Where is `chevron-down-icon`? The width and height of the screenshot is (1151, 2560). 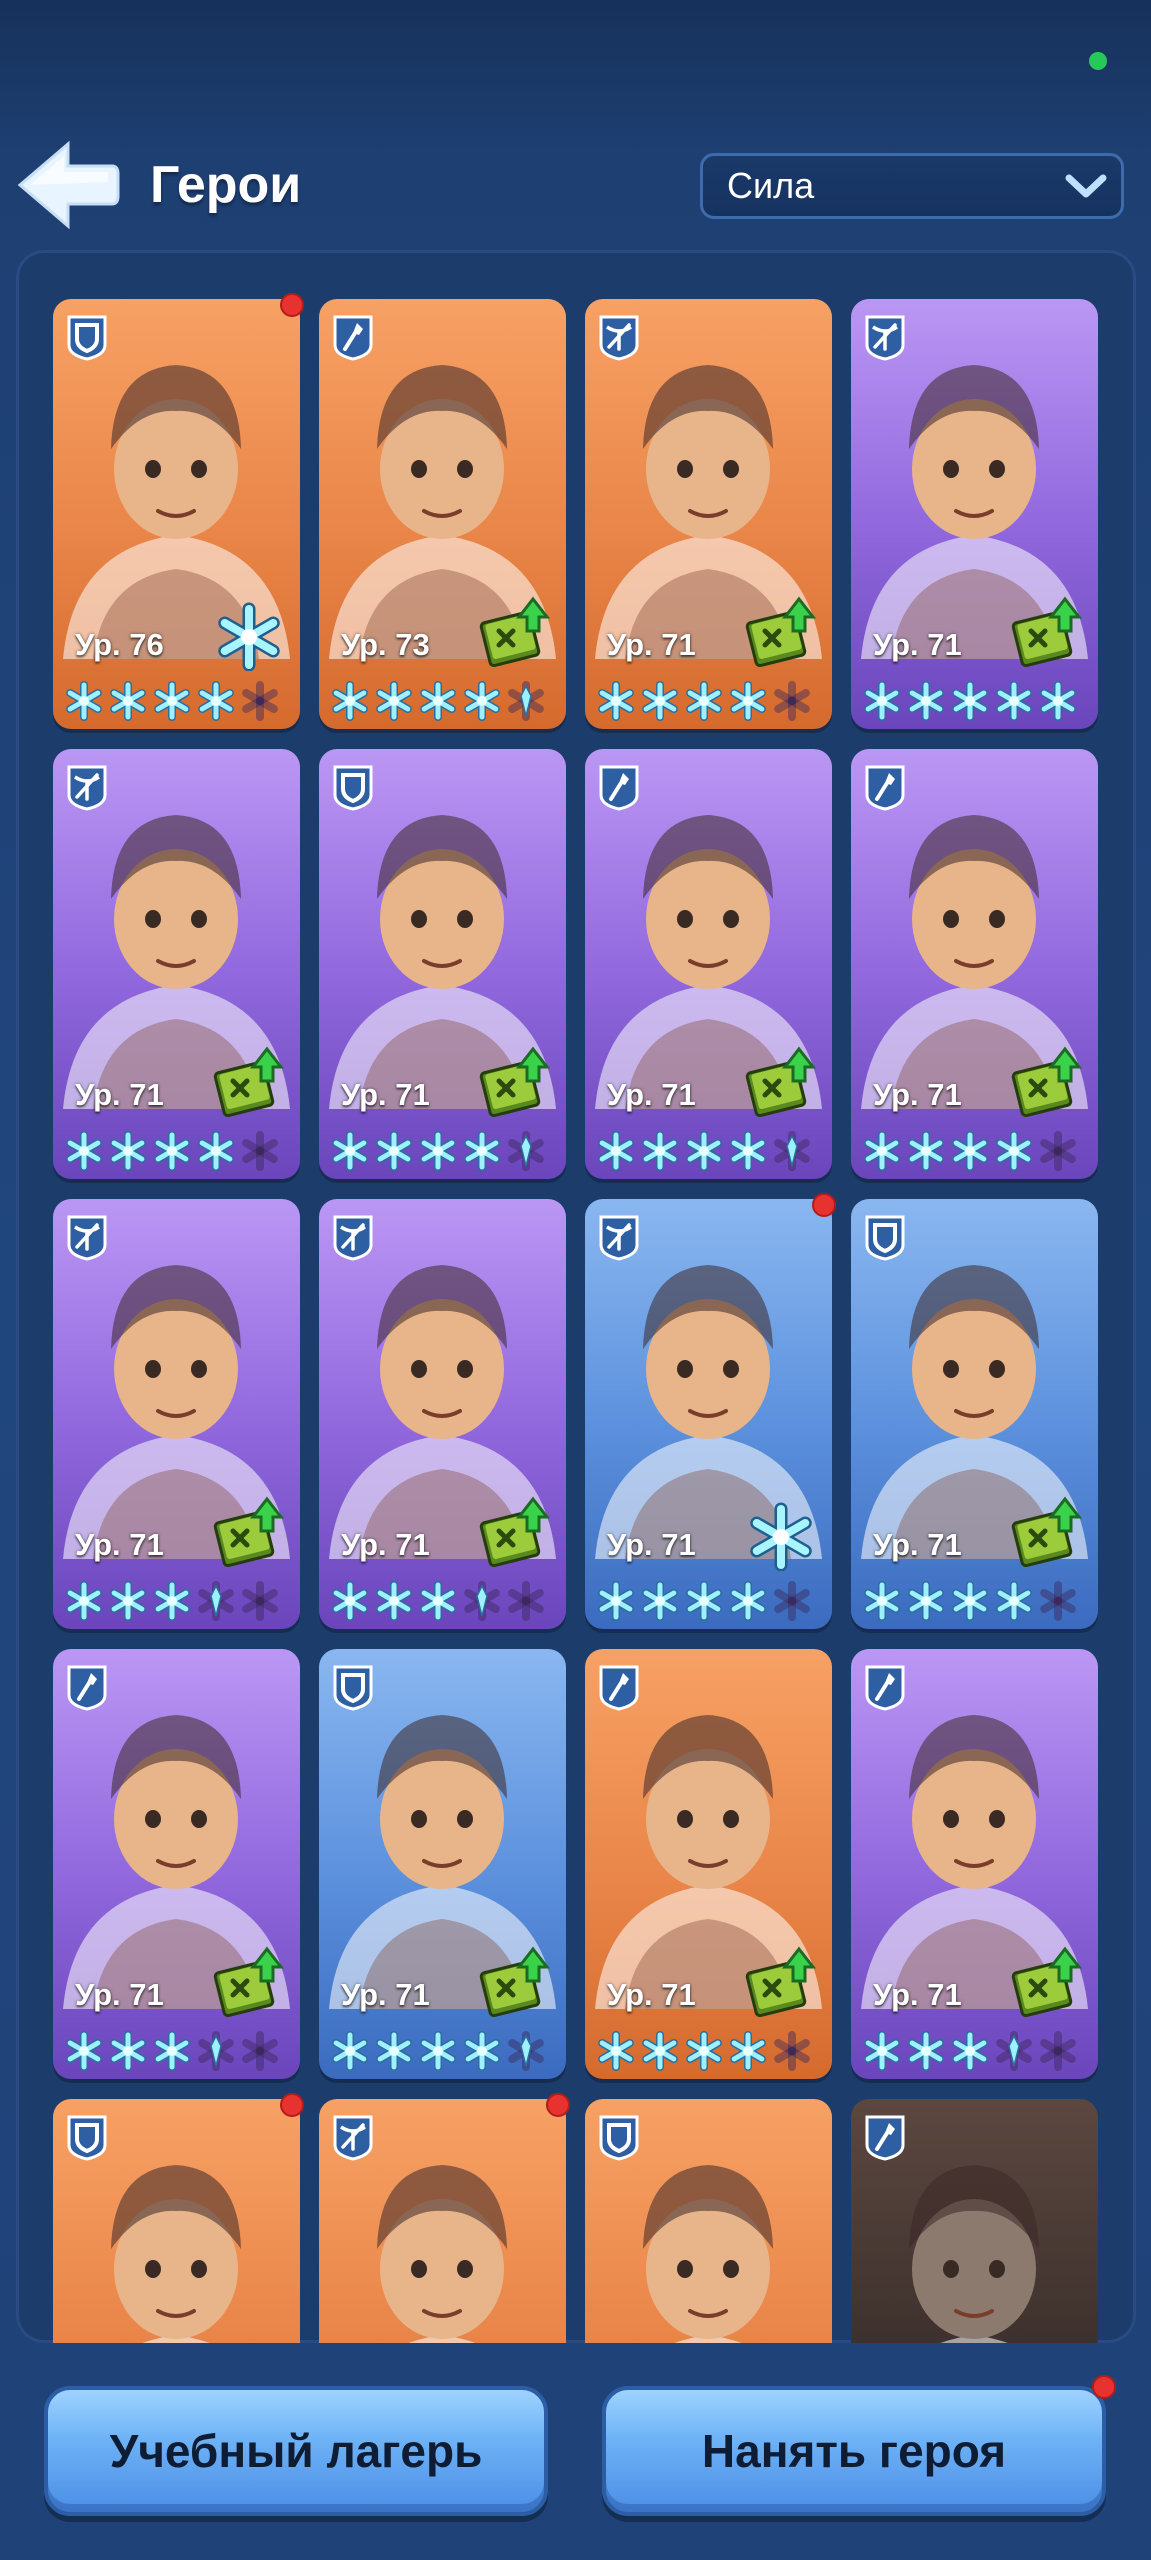 chevron-down-icon is located at coordinates (1086, 186).